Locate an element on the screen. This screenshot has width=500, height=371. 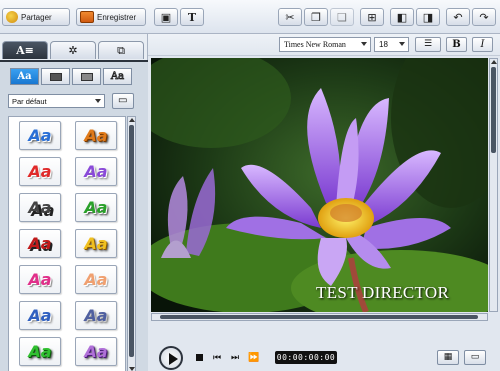
grid-view-button: ▦ is located at coordinates (448, 357).